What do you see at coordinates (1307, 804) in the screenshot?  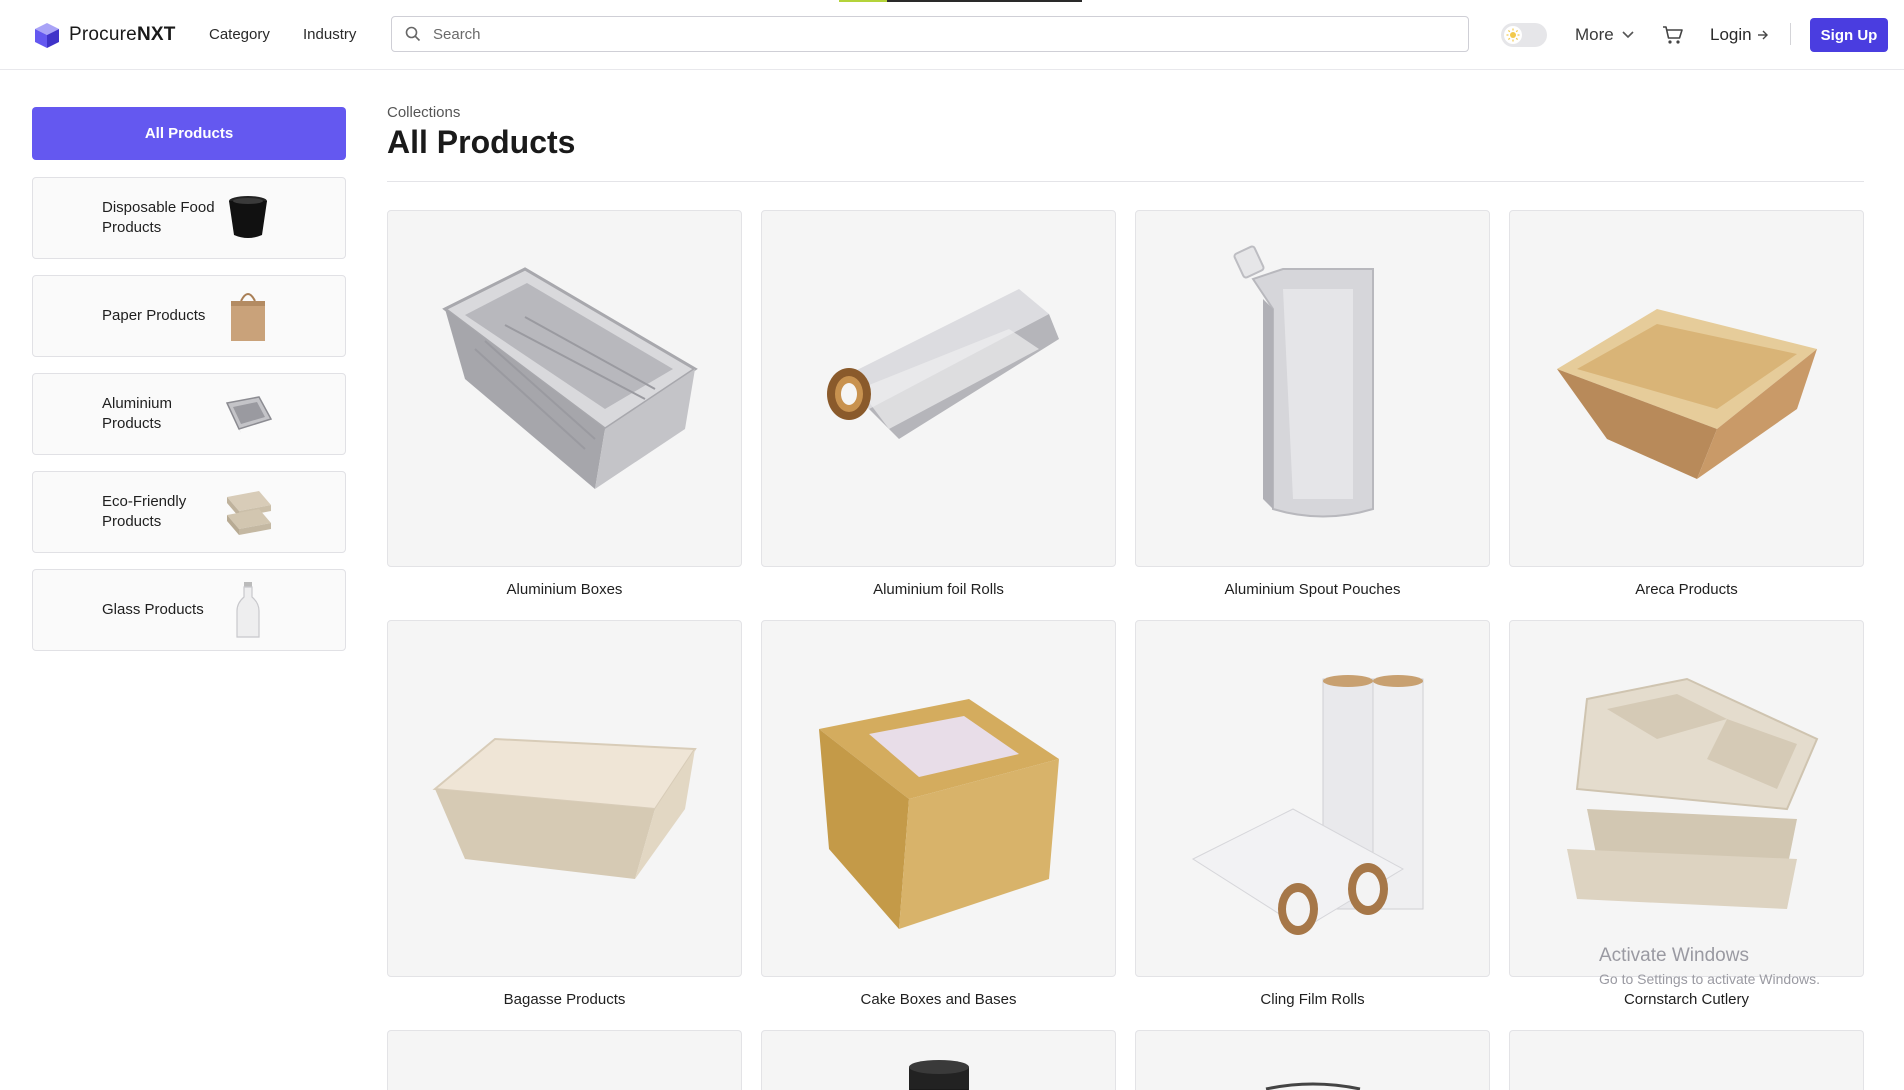 I see `cling-film-image` at bounding box center [1307, 804].